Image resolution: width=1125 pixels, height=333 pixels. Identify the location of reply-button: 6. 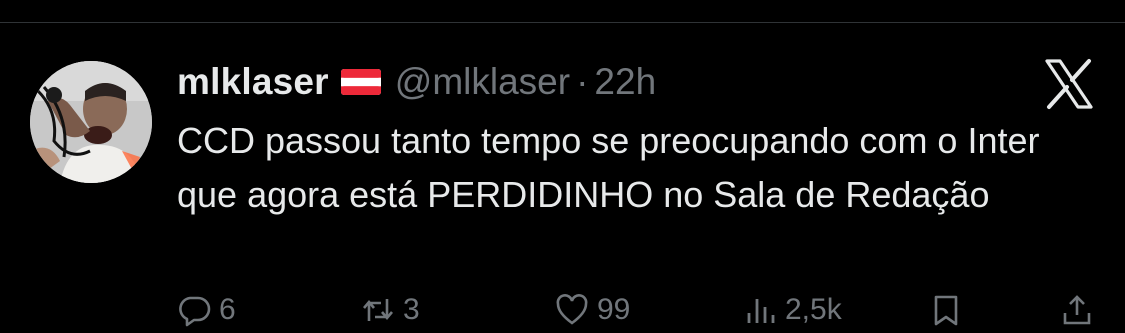
(206, 310).